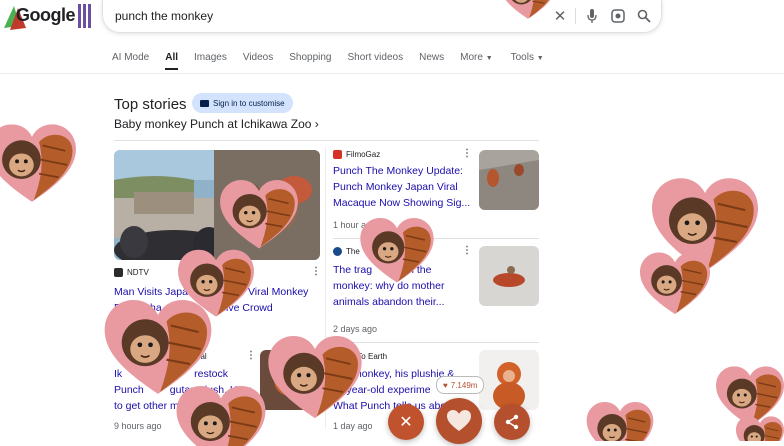  I want to click on close-button: ✕, so click(406, 422).